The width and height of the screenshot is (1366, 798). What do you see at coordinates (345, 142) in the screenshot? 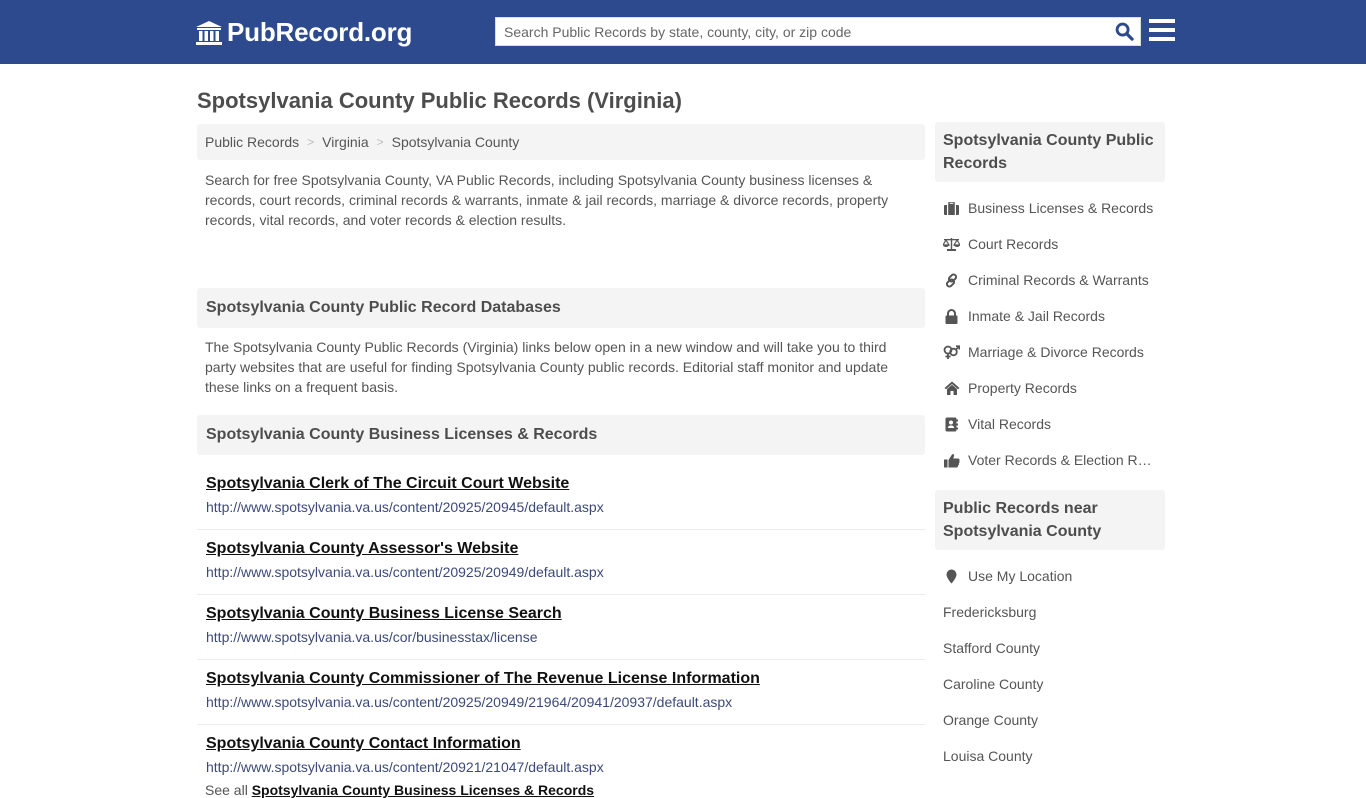
I see `breadcrumb-virginia: Virginia` at bounding box center [345, 142].